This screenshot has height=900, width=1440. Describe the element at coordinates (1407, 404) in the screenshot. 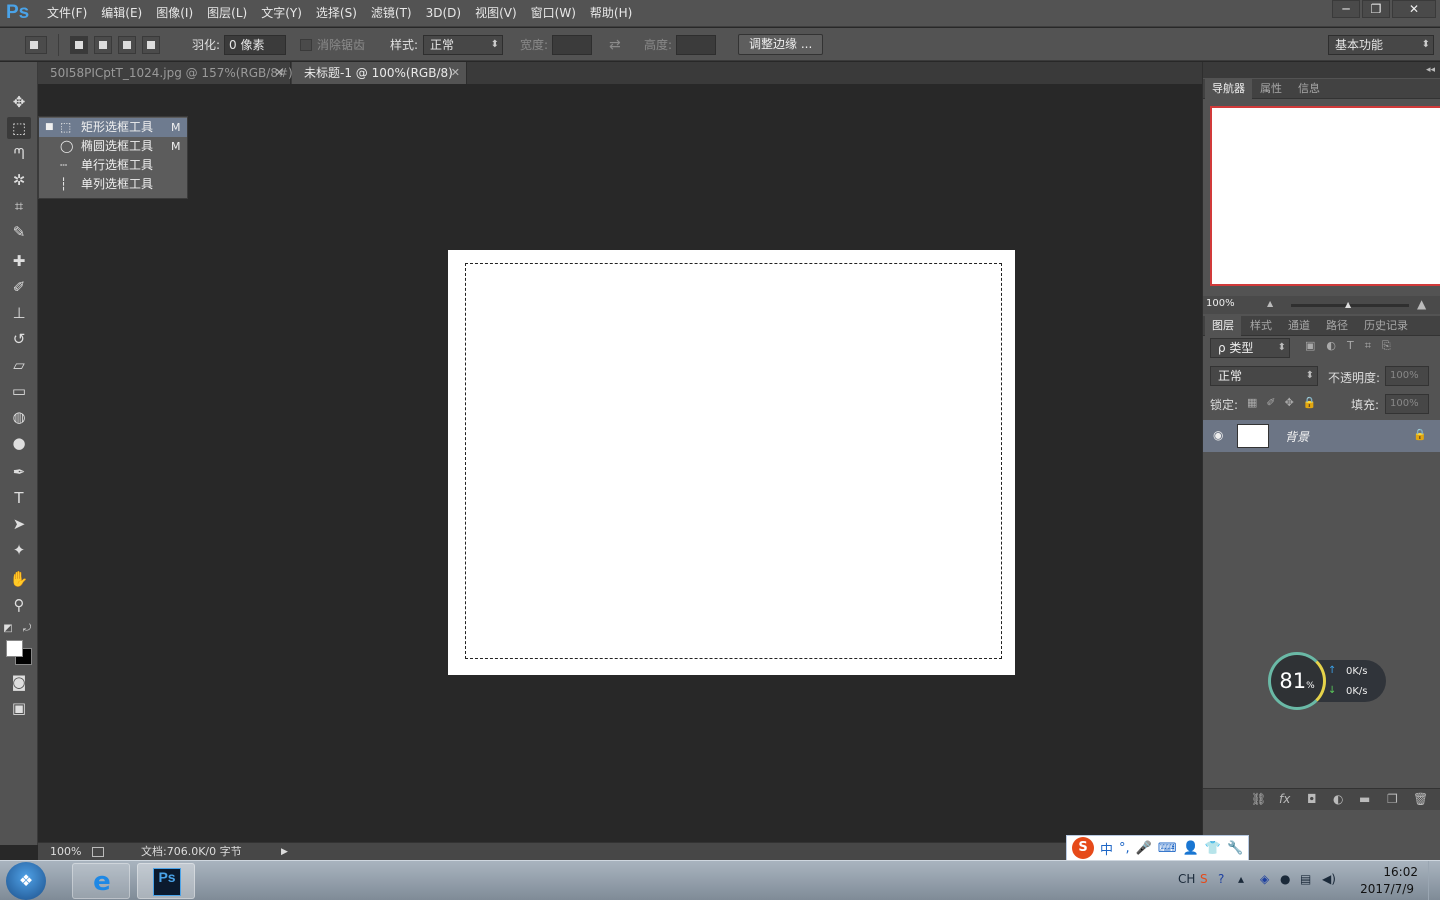

I see `fill-input: 100%` at that location.